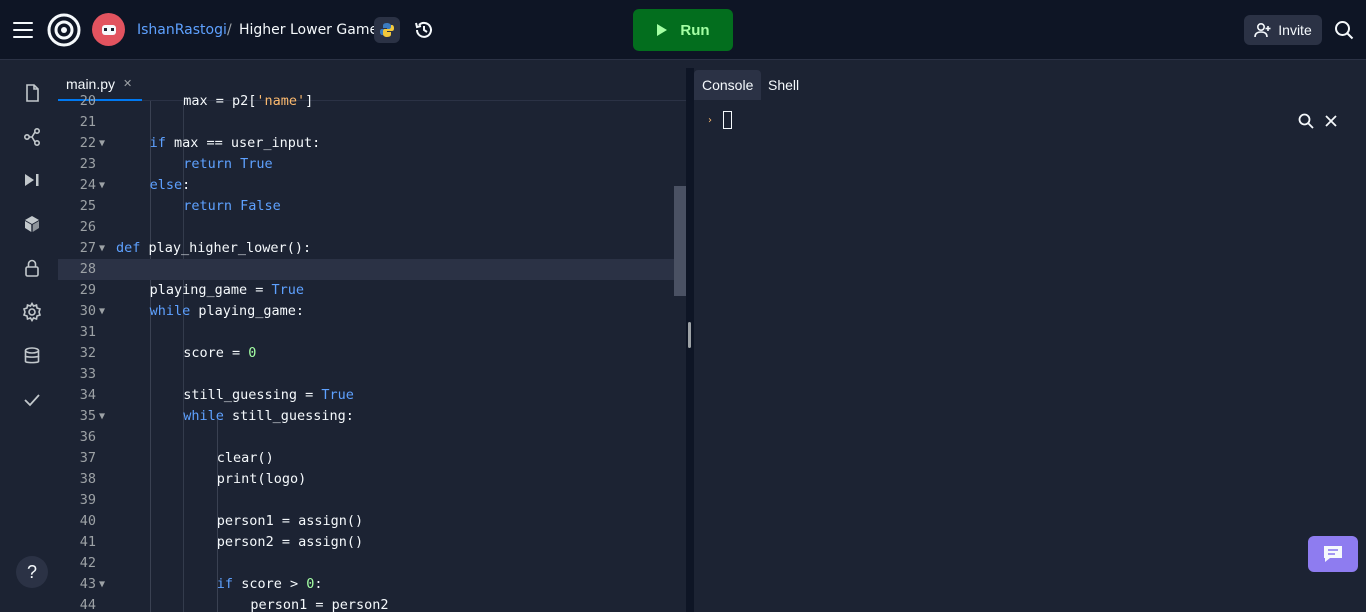 The width and height of the screenshot is (1366, 612). What do you see at coordinates (695, 30) in the screenshot?
I see `run-button-label: Run` at bounding box center [695, 30].